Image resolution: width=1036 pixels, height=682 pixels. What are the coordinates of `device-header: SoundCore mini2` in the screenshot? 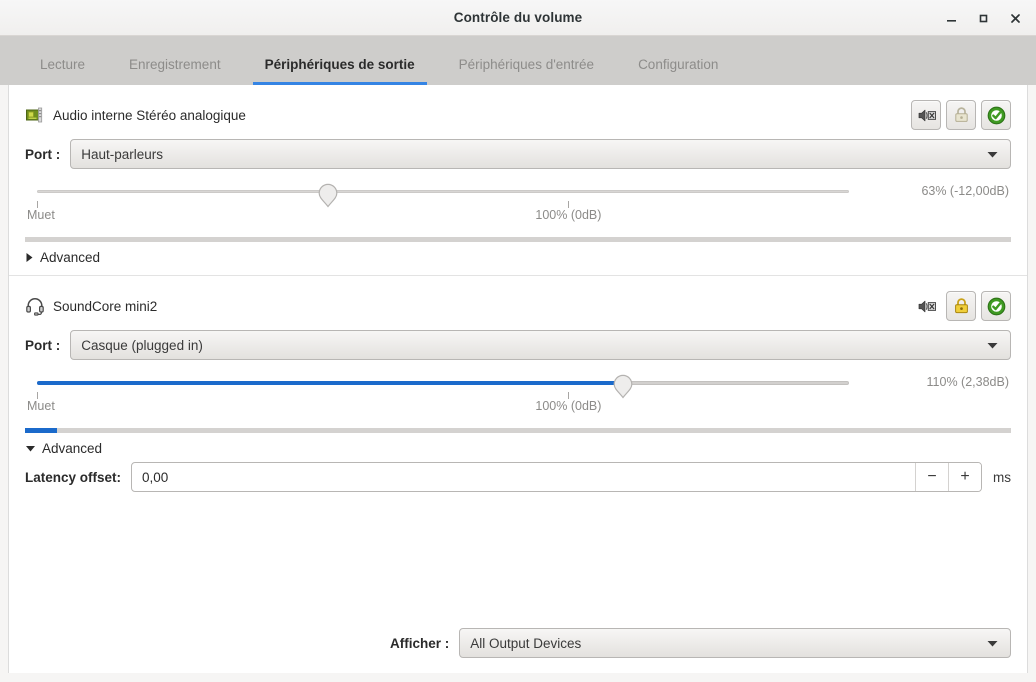 It's located at (518, 306).